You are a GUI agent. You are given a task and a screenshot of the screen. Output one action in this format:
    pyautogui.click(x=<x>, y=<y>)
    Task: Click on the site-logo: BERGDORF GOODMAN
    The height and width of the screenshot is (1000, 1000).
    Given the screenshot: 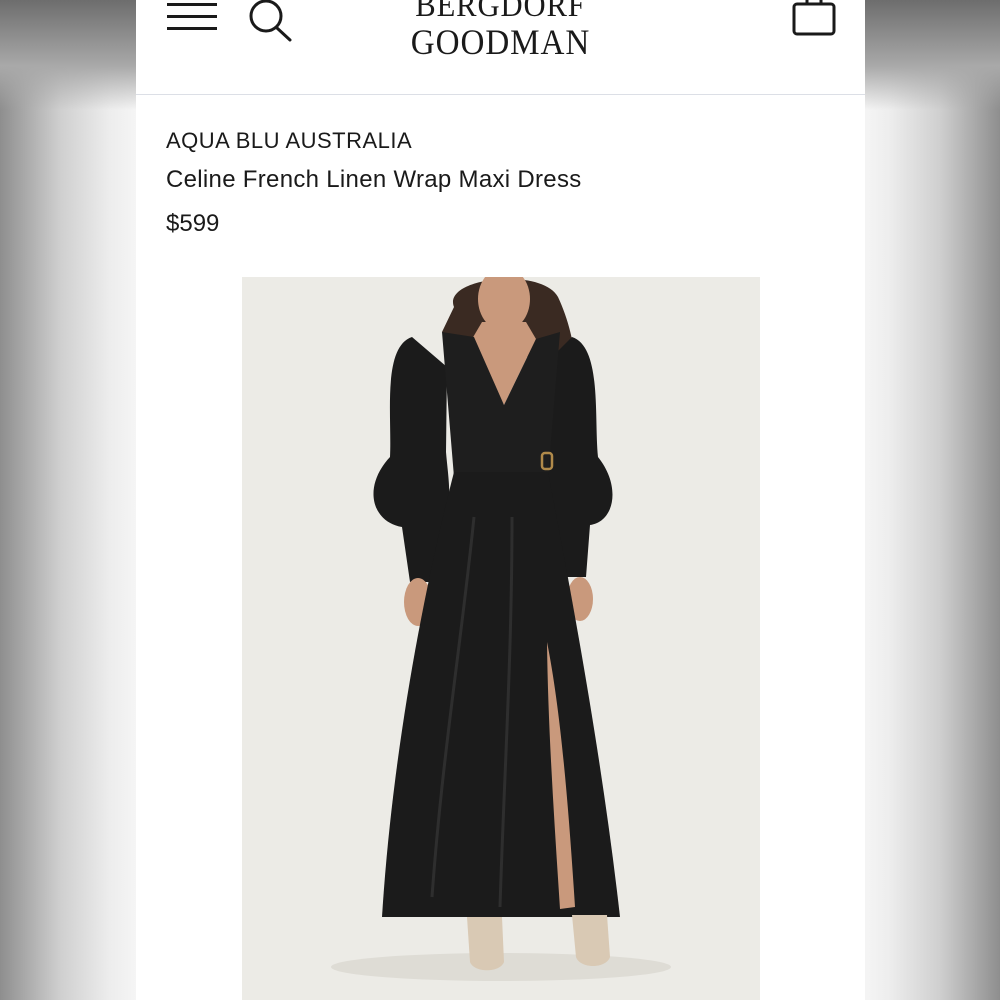 What is the action you would take?
    pyautogui.click(x=500, y=30)
    